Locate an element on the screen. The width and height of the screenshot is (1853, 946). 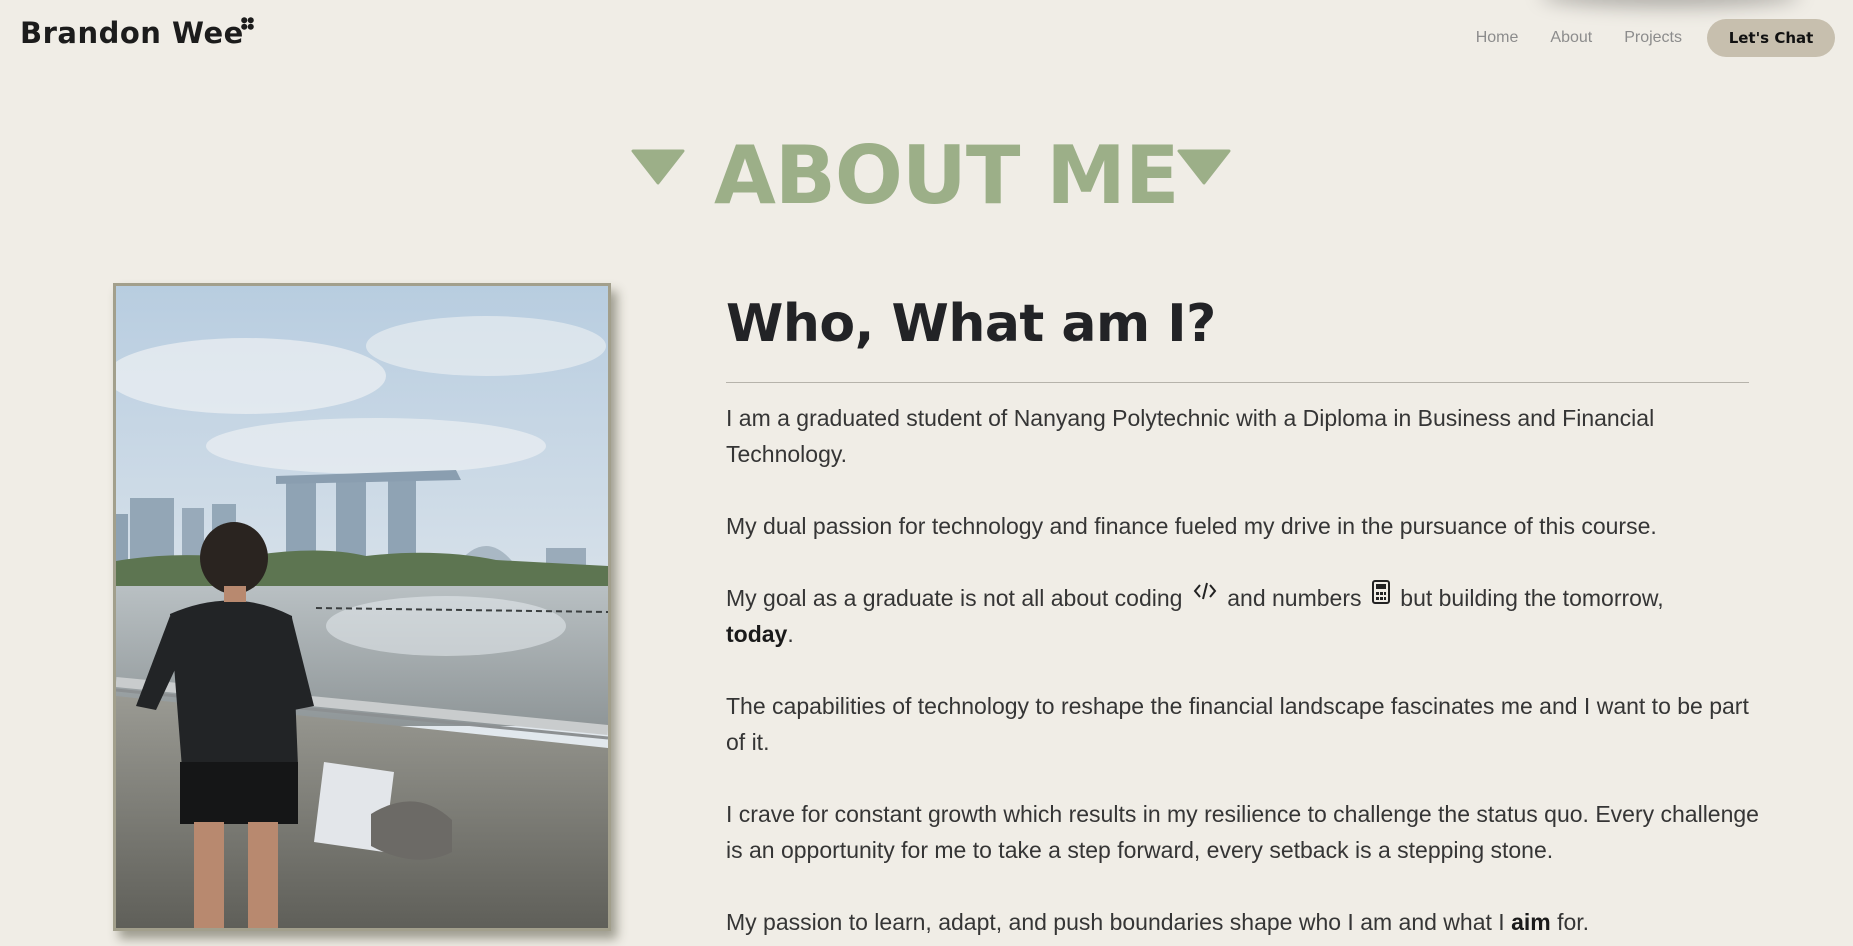
about-p3-text-d: . is located at coordinates (790, 634).